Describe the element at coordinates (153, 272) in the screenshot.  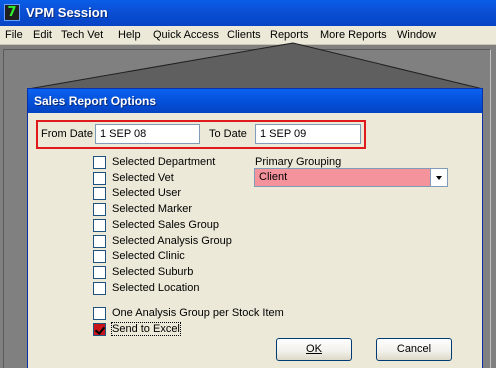
I see `option-label: Selected Suburb` at that location.